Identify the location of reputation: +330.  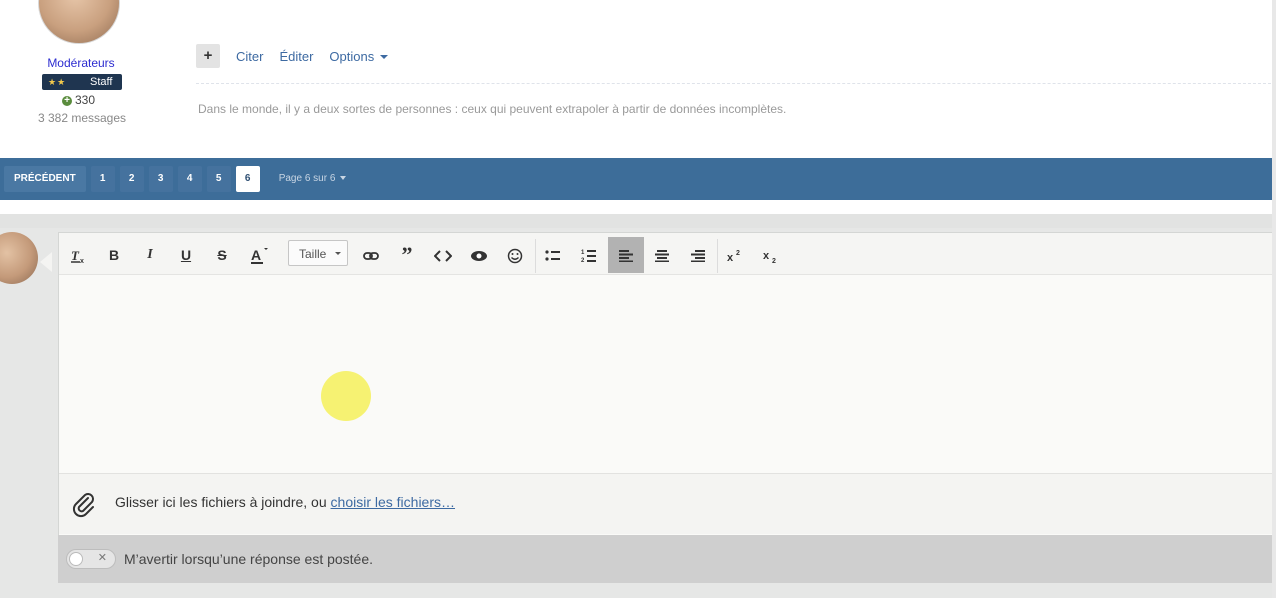
(78, 100).